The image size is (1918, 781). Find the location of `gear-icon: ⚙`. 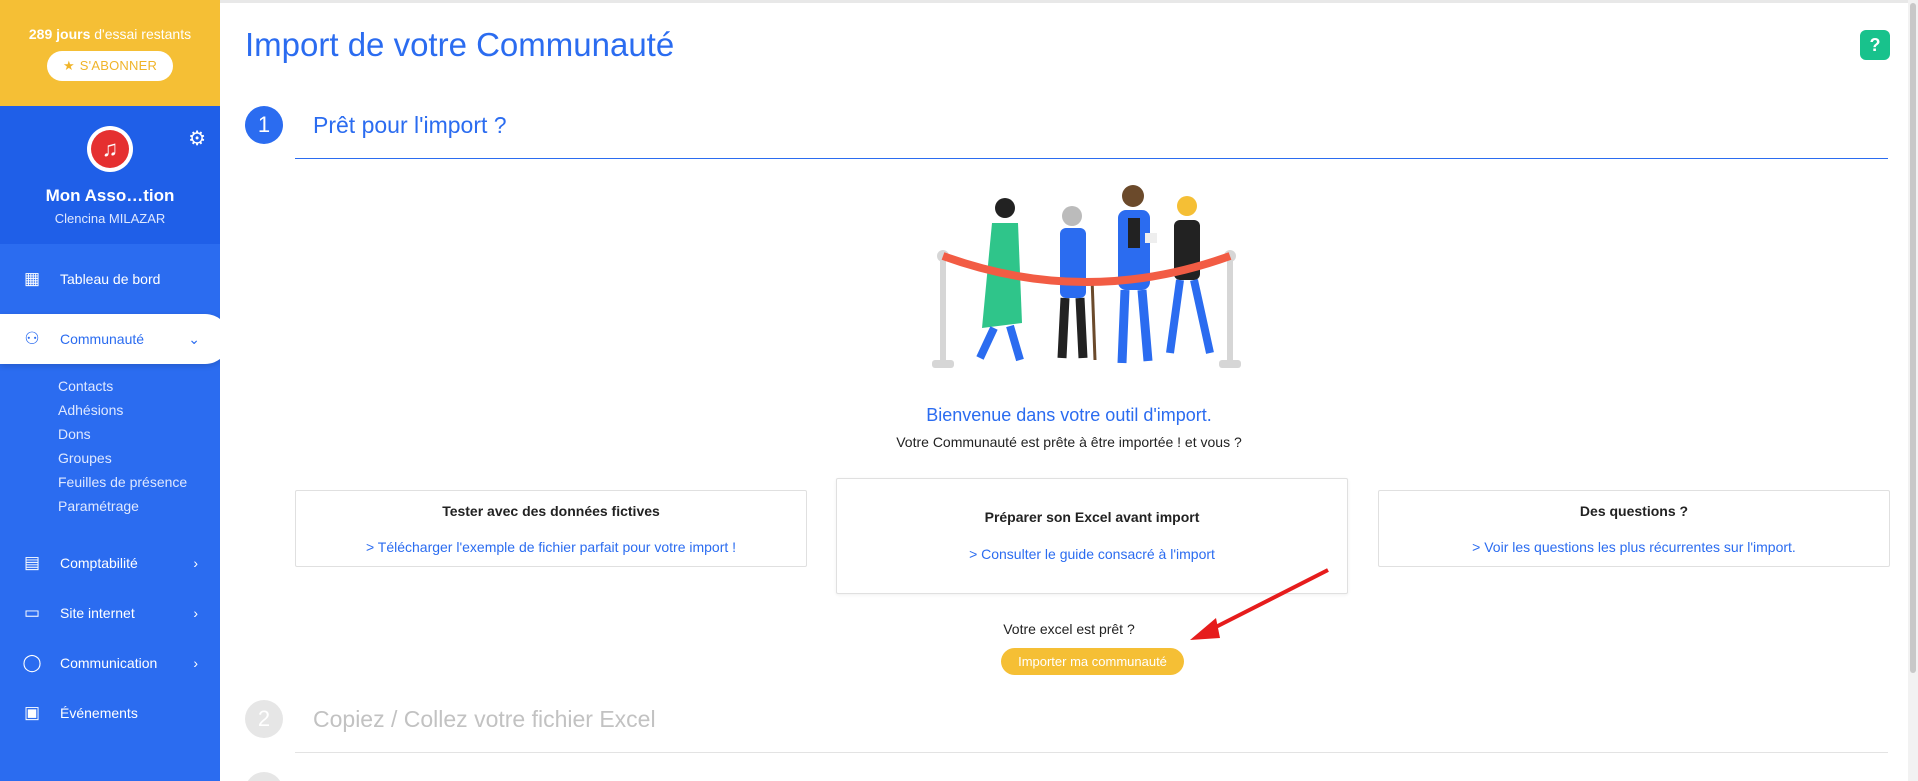

gear-icon: ⚙ is located at coordinates (197, 138).